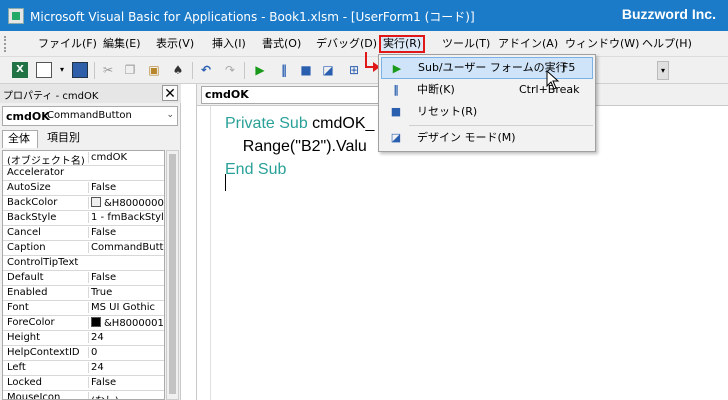 This screenshot has width=728, height=400. I want to click on menu-item-break: ‖ 中断(K) Ctrl+Break, so click(487, 90).